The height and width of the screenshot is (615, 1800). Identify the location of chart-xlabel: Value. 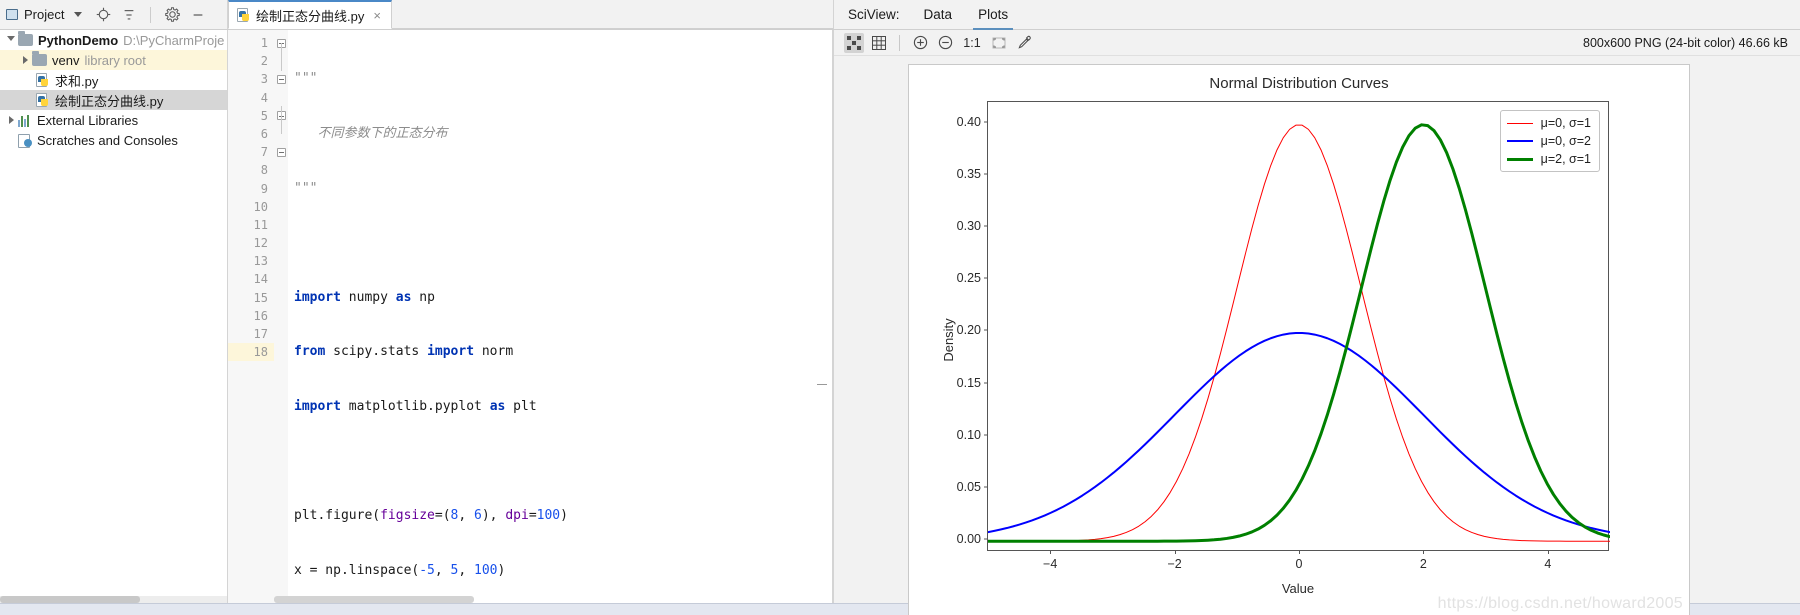
(1298, 588).